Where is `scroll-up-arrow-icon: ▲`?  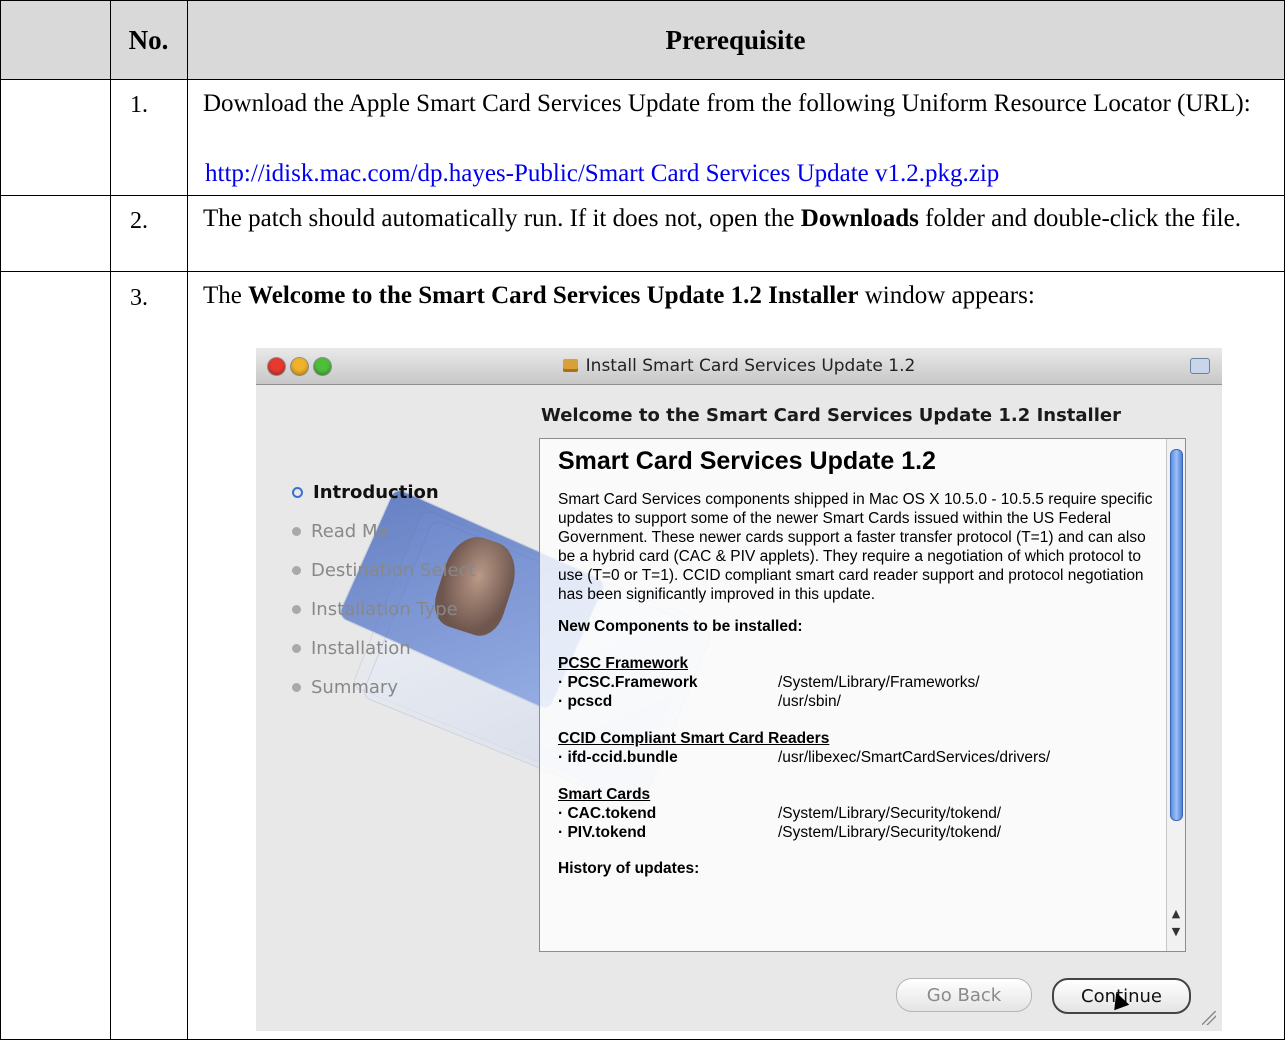
scroll-up-arrow-icon: ▲ is located at coordinates (1176, 914).